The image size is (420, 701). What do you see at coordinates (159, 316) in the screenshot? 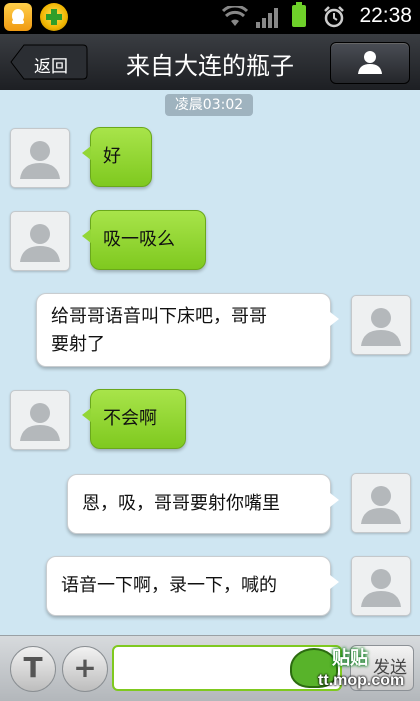
I see `message-line: 给哥哥语音叫下床吧，哥哥` at bounding box center [159, 316].